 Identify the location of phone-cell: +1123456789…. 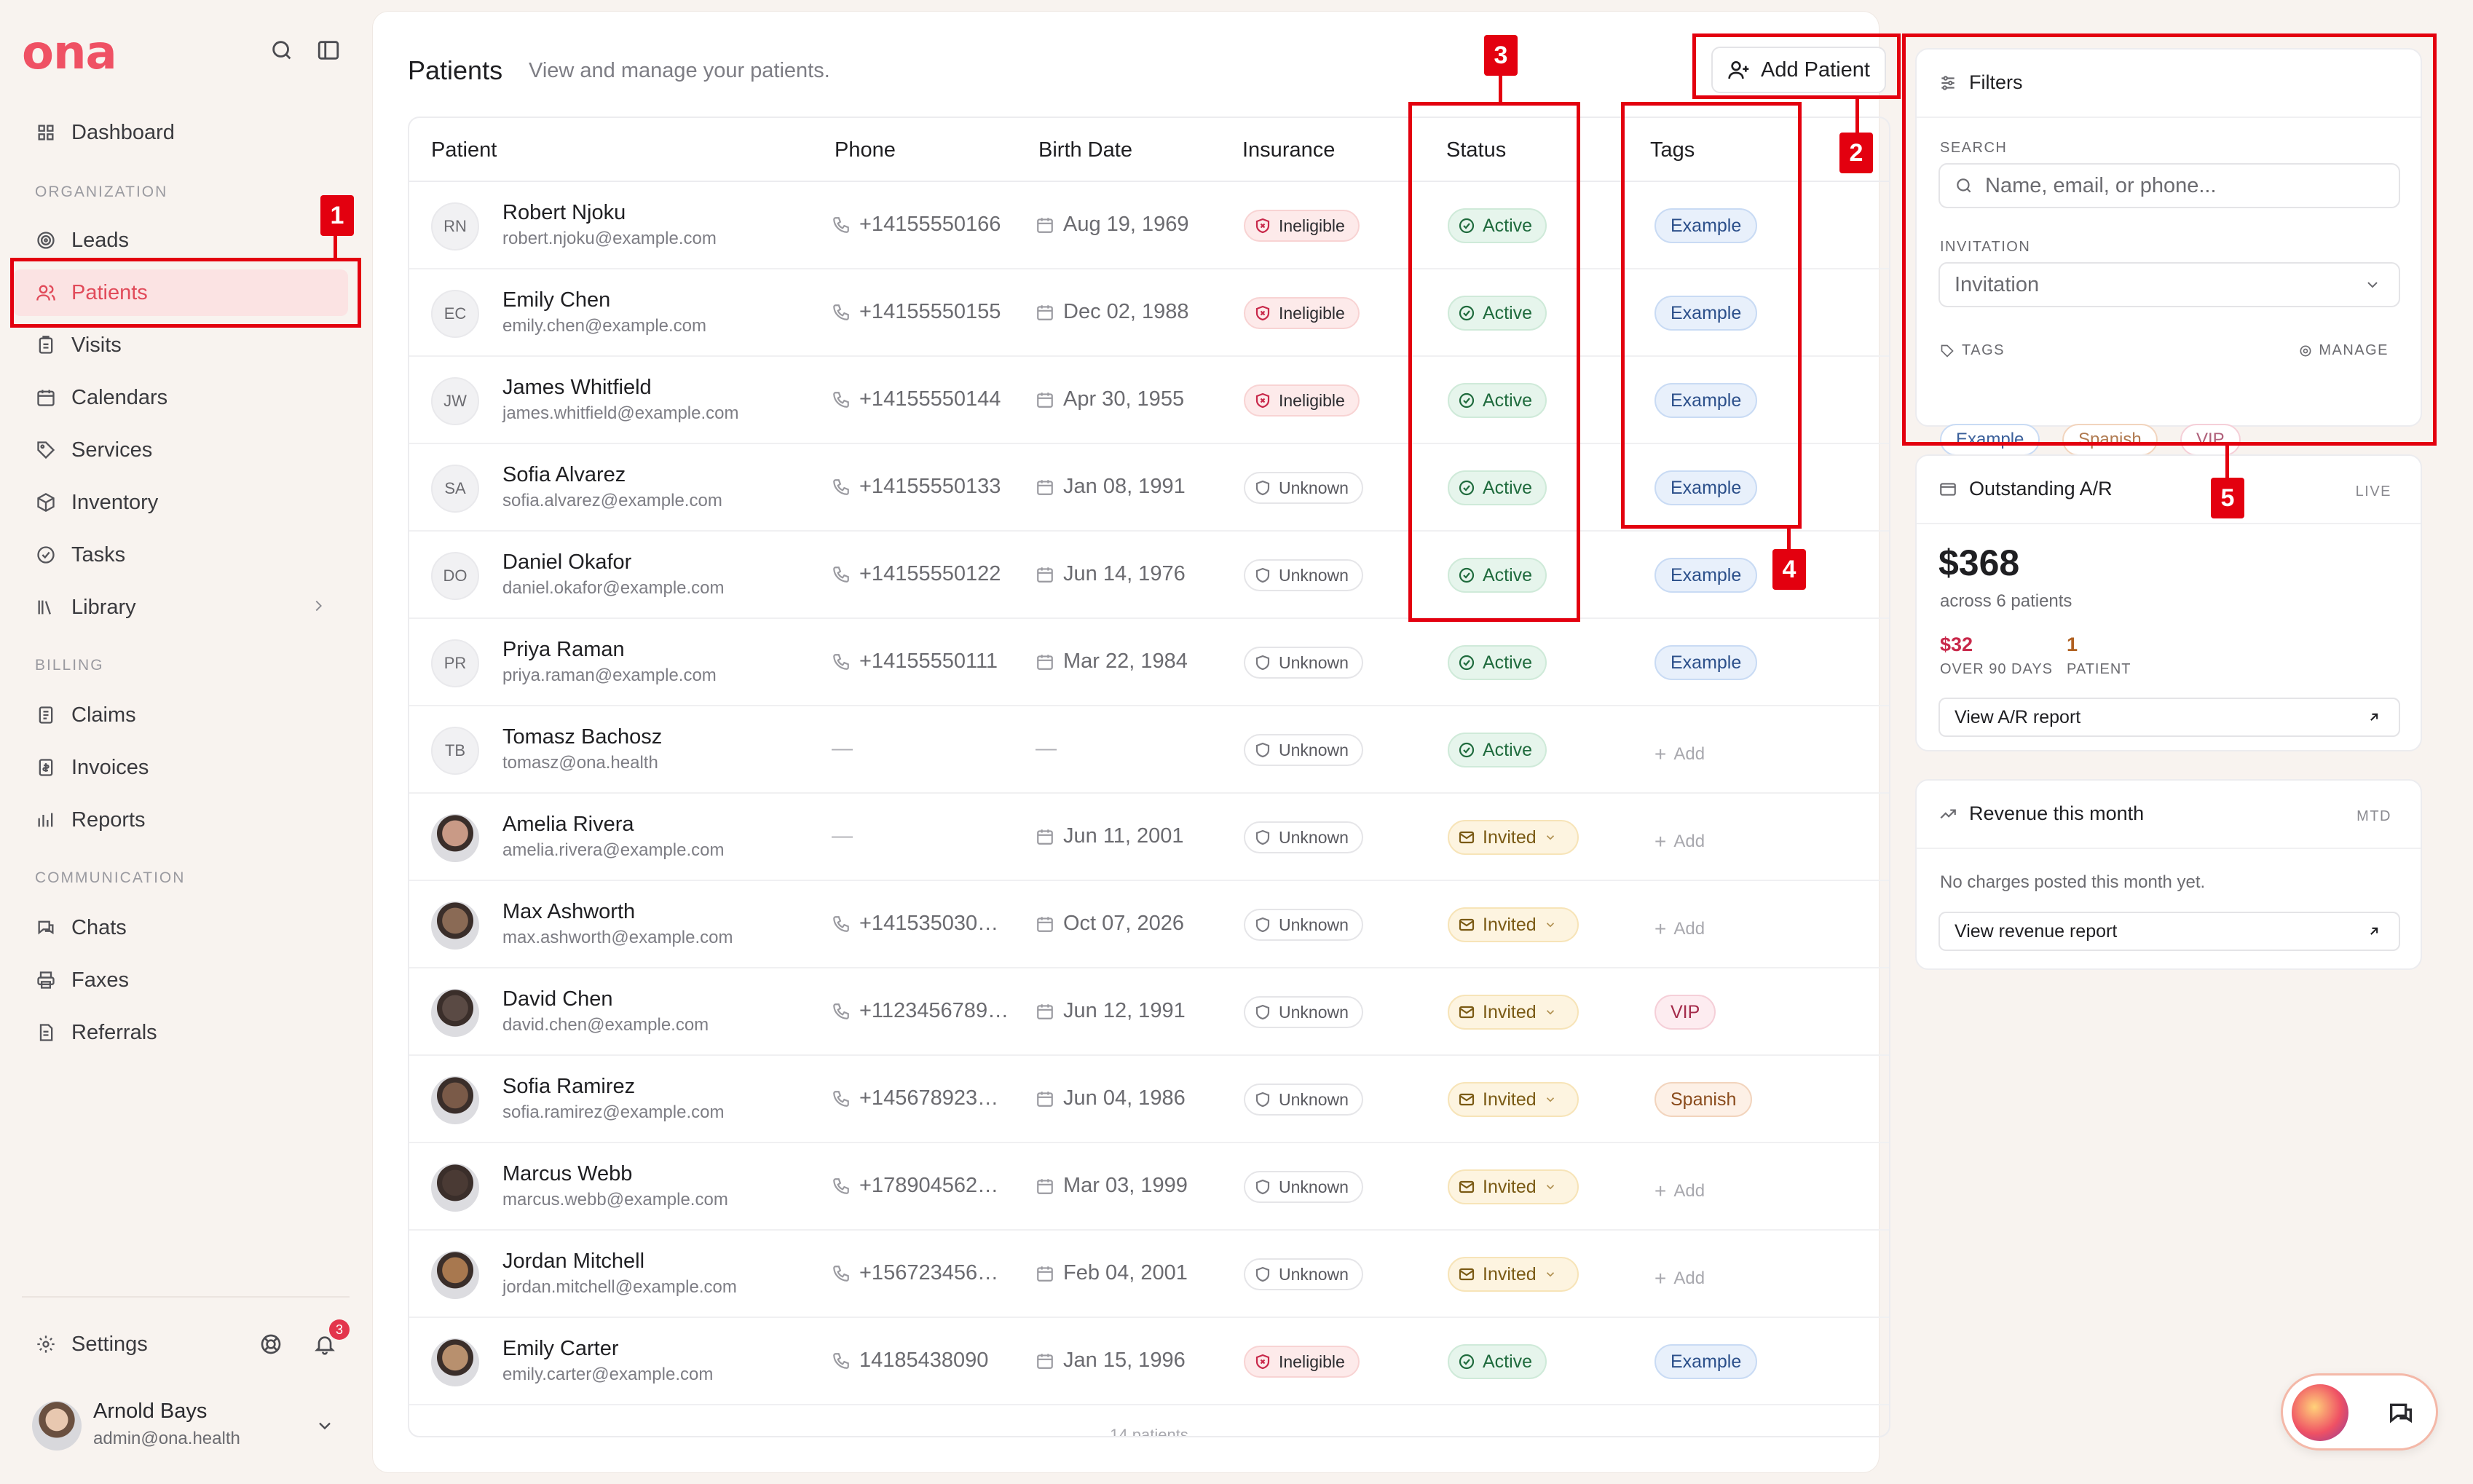
(919, 1011).